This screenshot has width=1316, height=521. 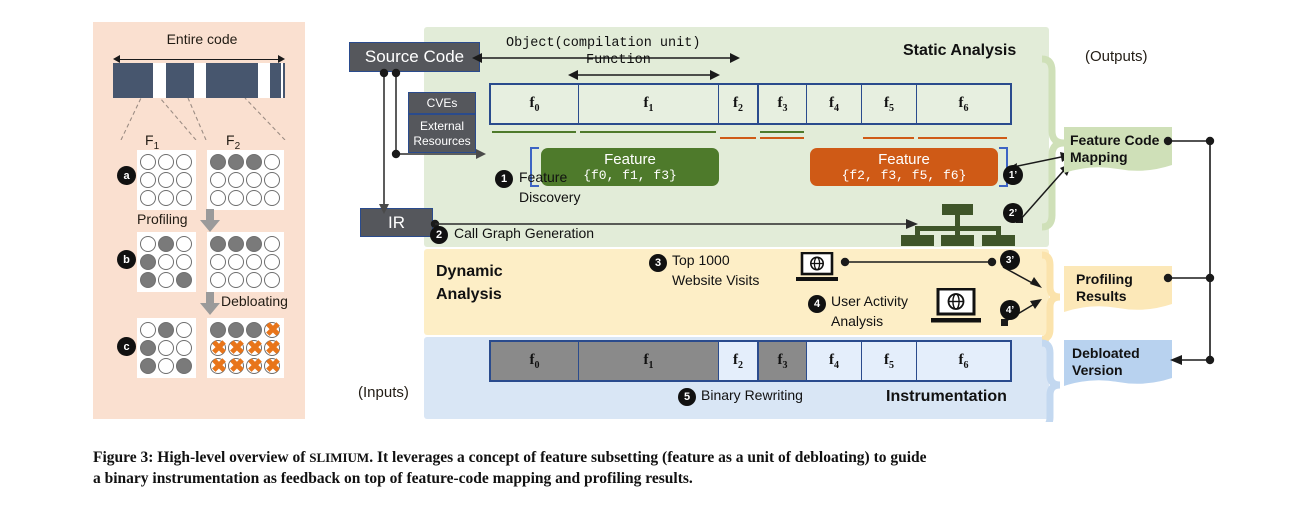 What do you see at coordinates (254, 301) in the screenshot?
I see `debloating-label: Debloating` at bounding box center [254, 301].